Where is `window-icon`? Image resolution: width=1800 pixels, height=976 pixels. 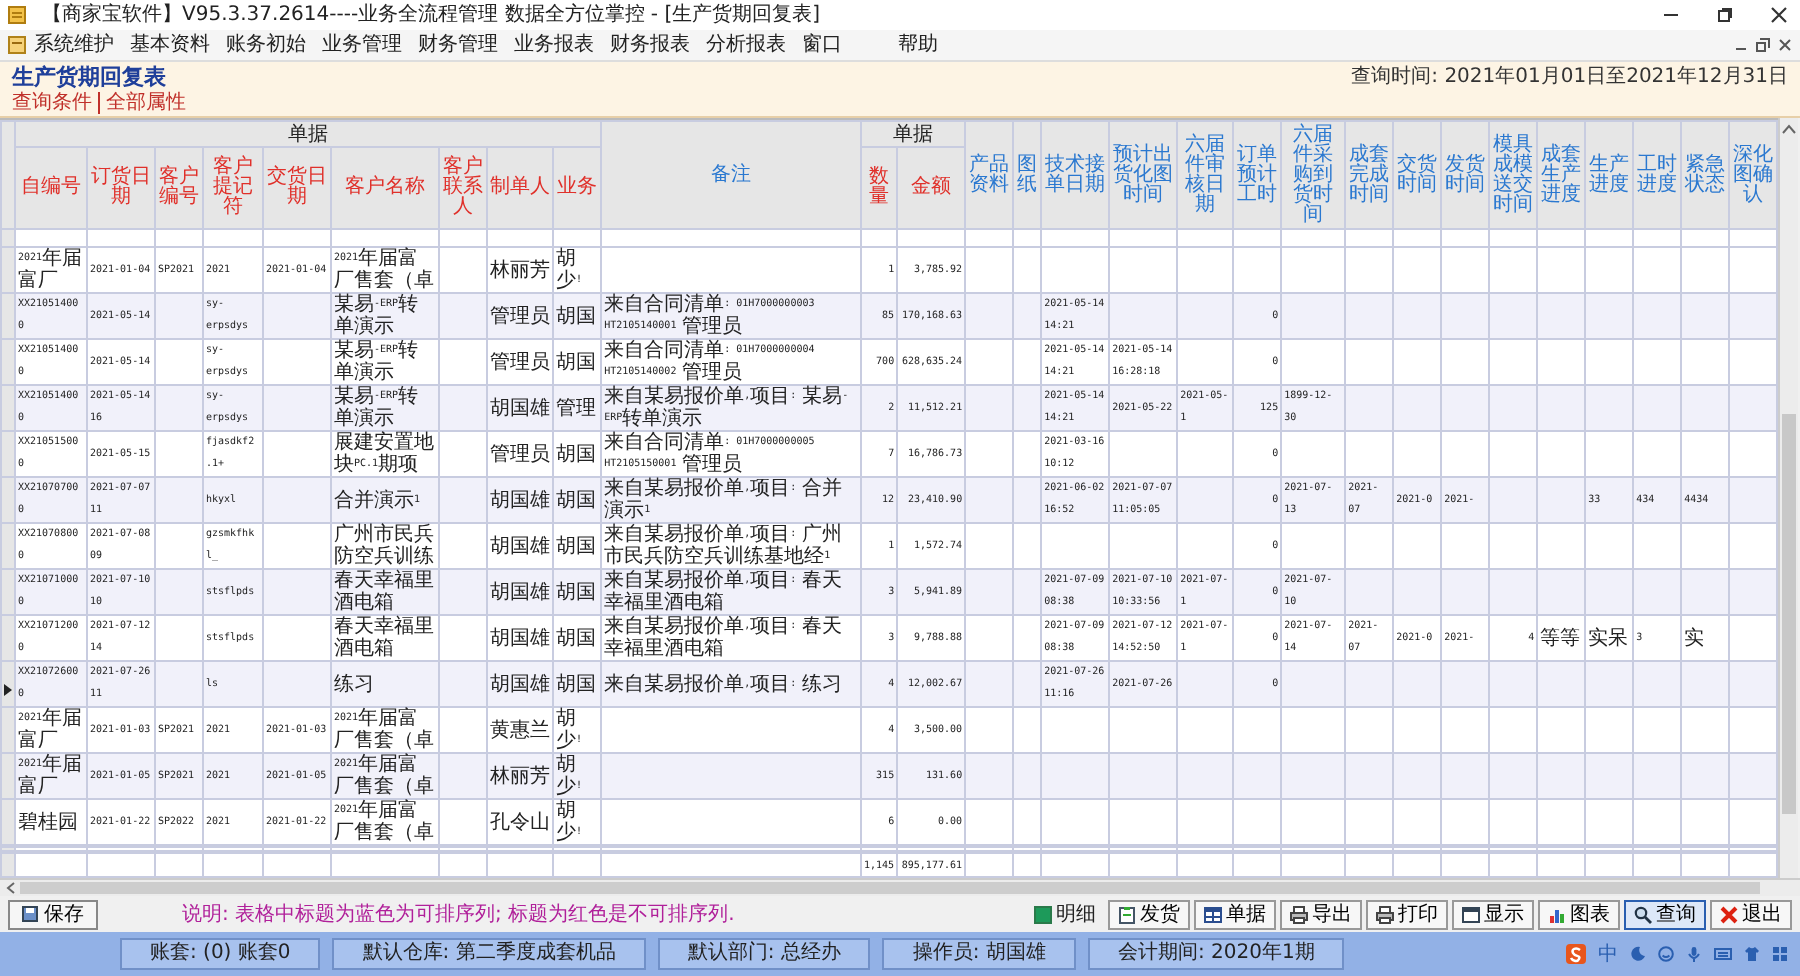 window-icon is located at coordinates (1471, 914).